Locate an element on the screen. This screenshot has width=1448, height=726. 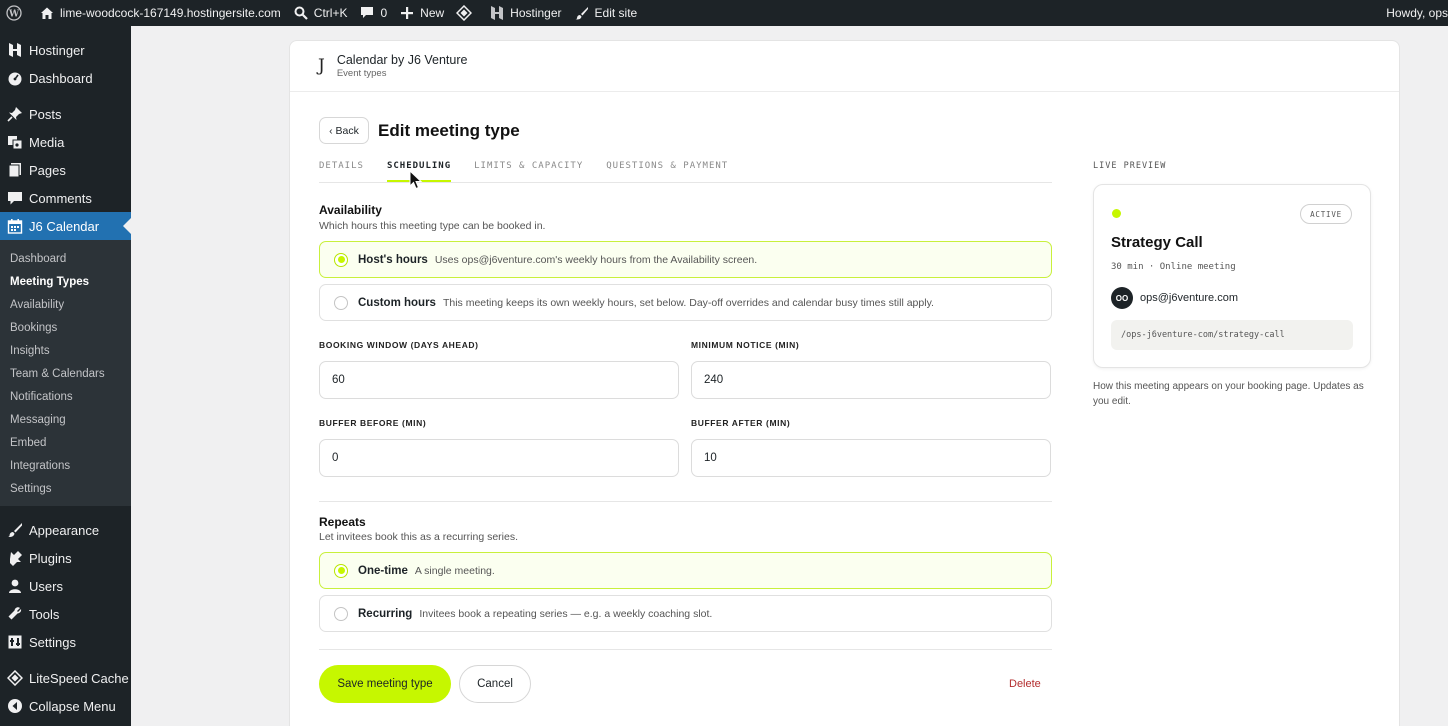
avatar: OO is located at coordinates (1122, 298).